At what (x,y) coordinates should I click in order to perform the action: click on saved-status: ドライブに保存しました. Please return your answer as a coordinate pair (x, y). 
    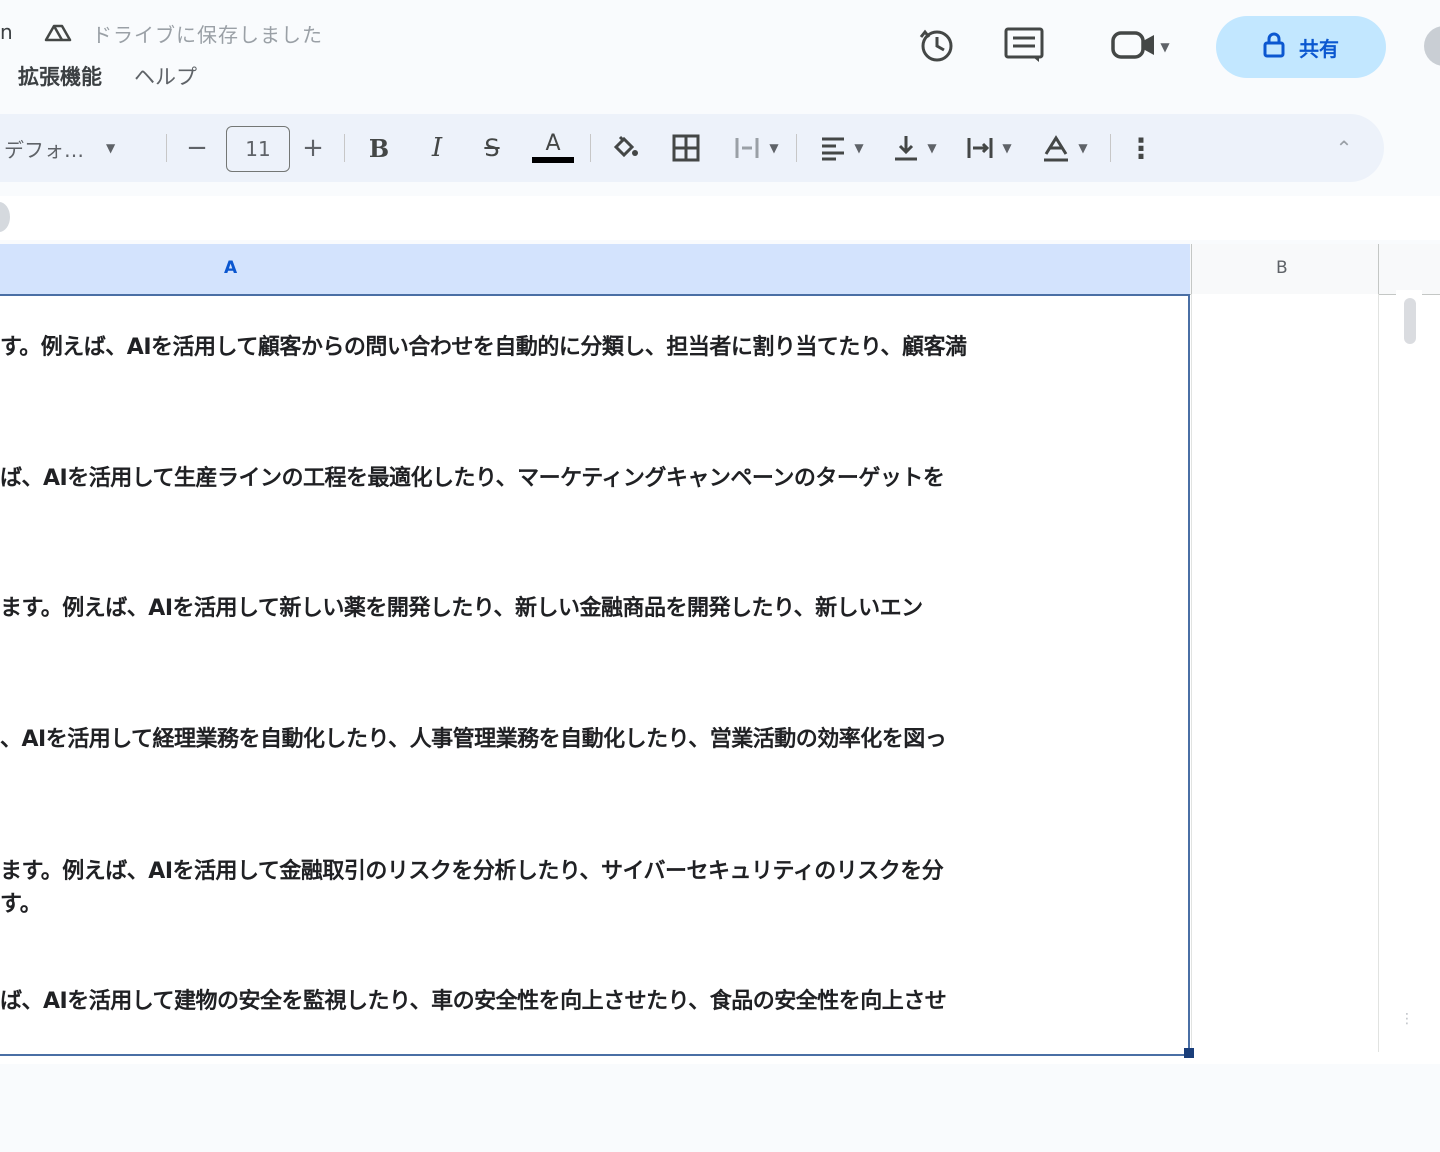
    Looking at the image, I should click on (207, 33).